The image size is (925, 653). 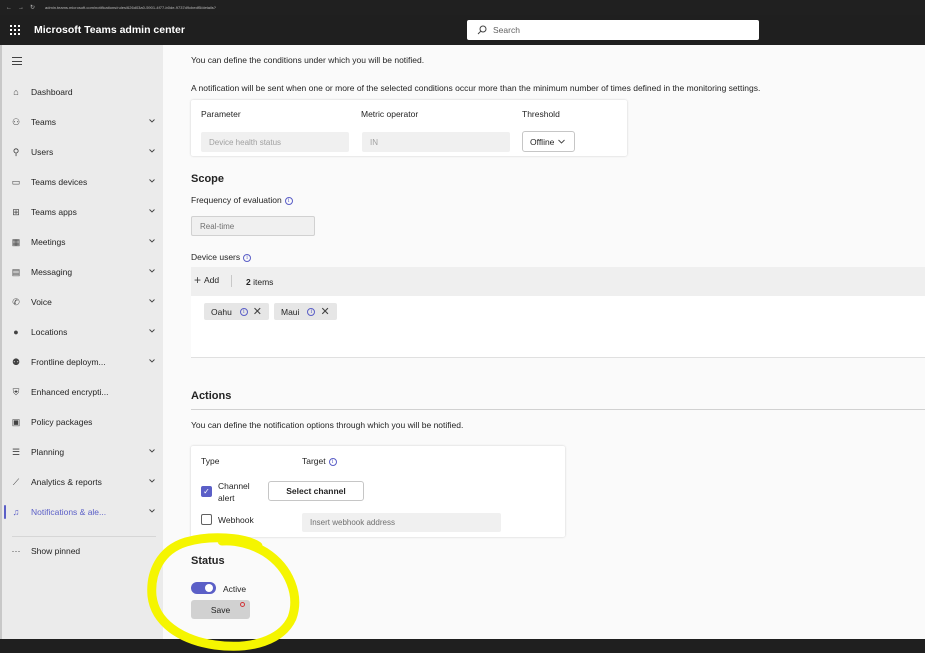 What do you see at coordinates (242, 200) in the screenshot?
I see `frequency-label: Frequency of evaluation i` at bounding box center [242, 200].